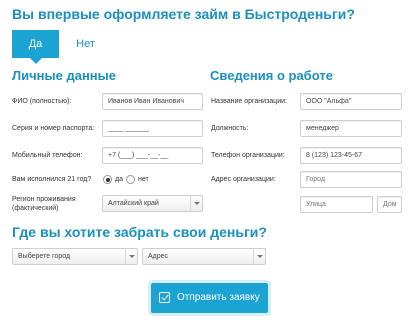  Describe the element at coordinates (243, 179) in the screenshot. I see `org-address-label: Адрес организации:` at that location.